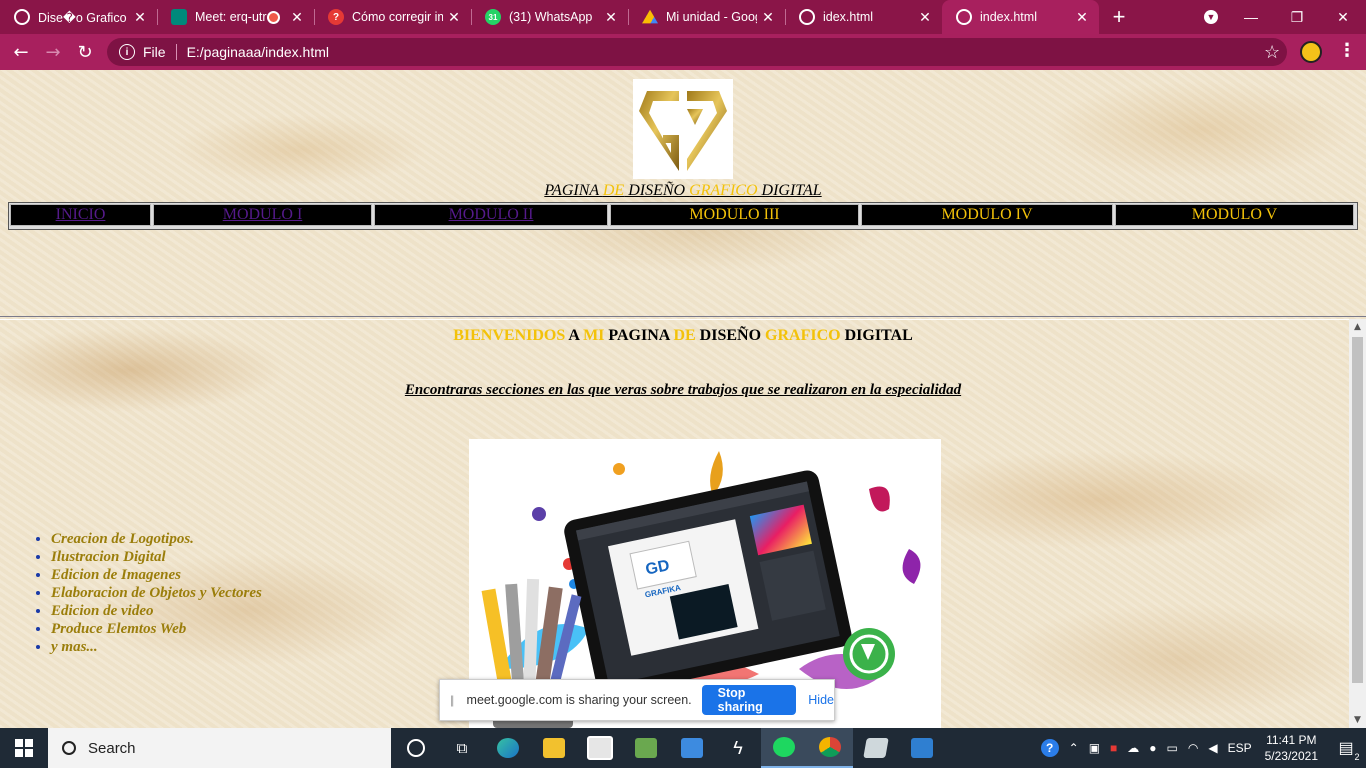 The height and width of the screenshot is (768, 1366). I want to click on file-explorer-icon, so click(554, 748).